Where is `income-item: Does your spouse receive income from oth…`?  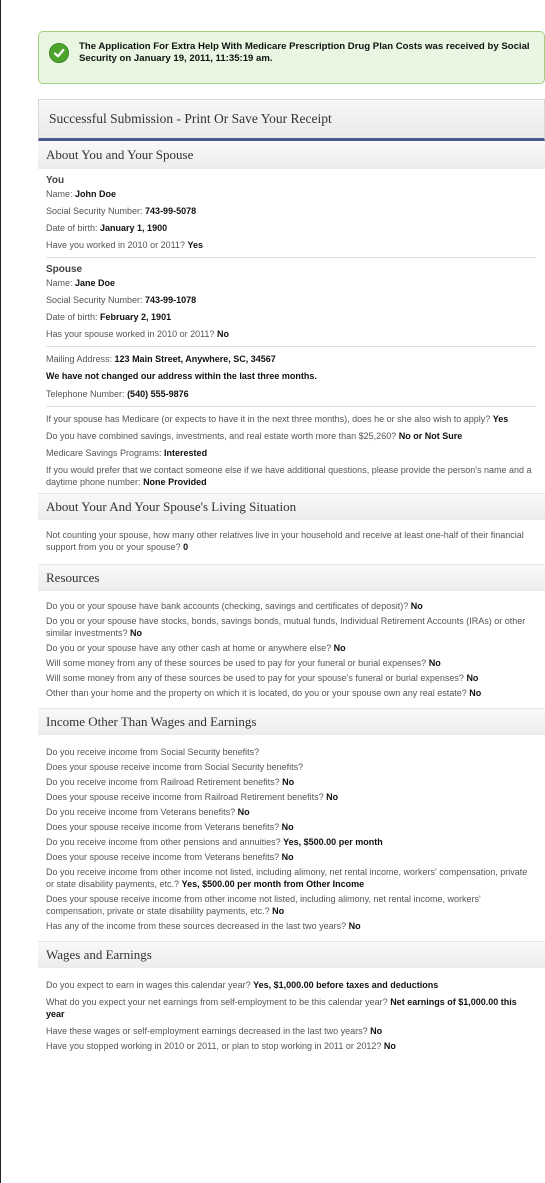 income-item: Does your spouse receive income from oth… is located at coordinates (263, 905).